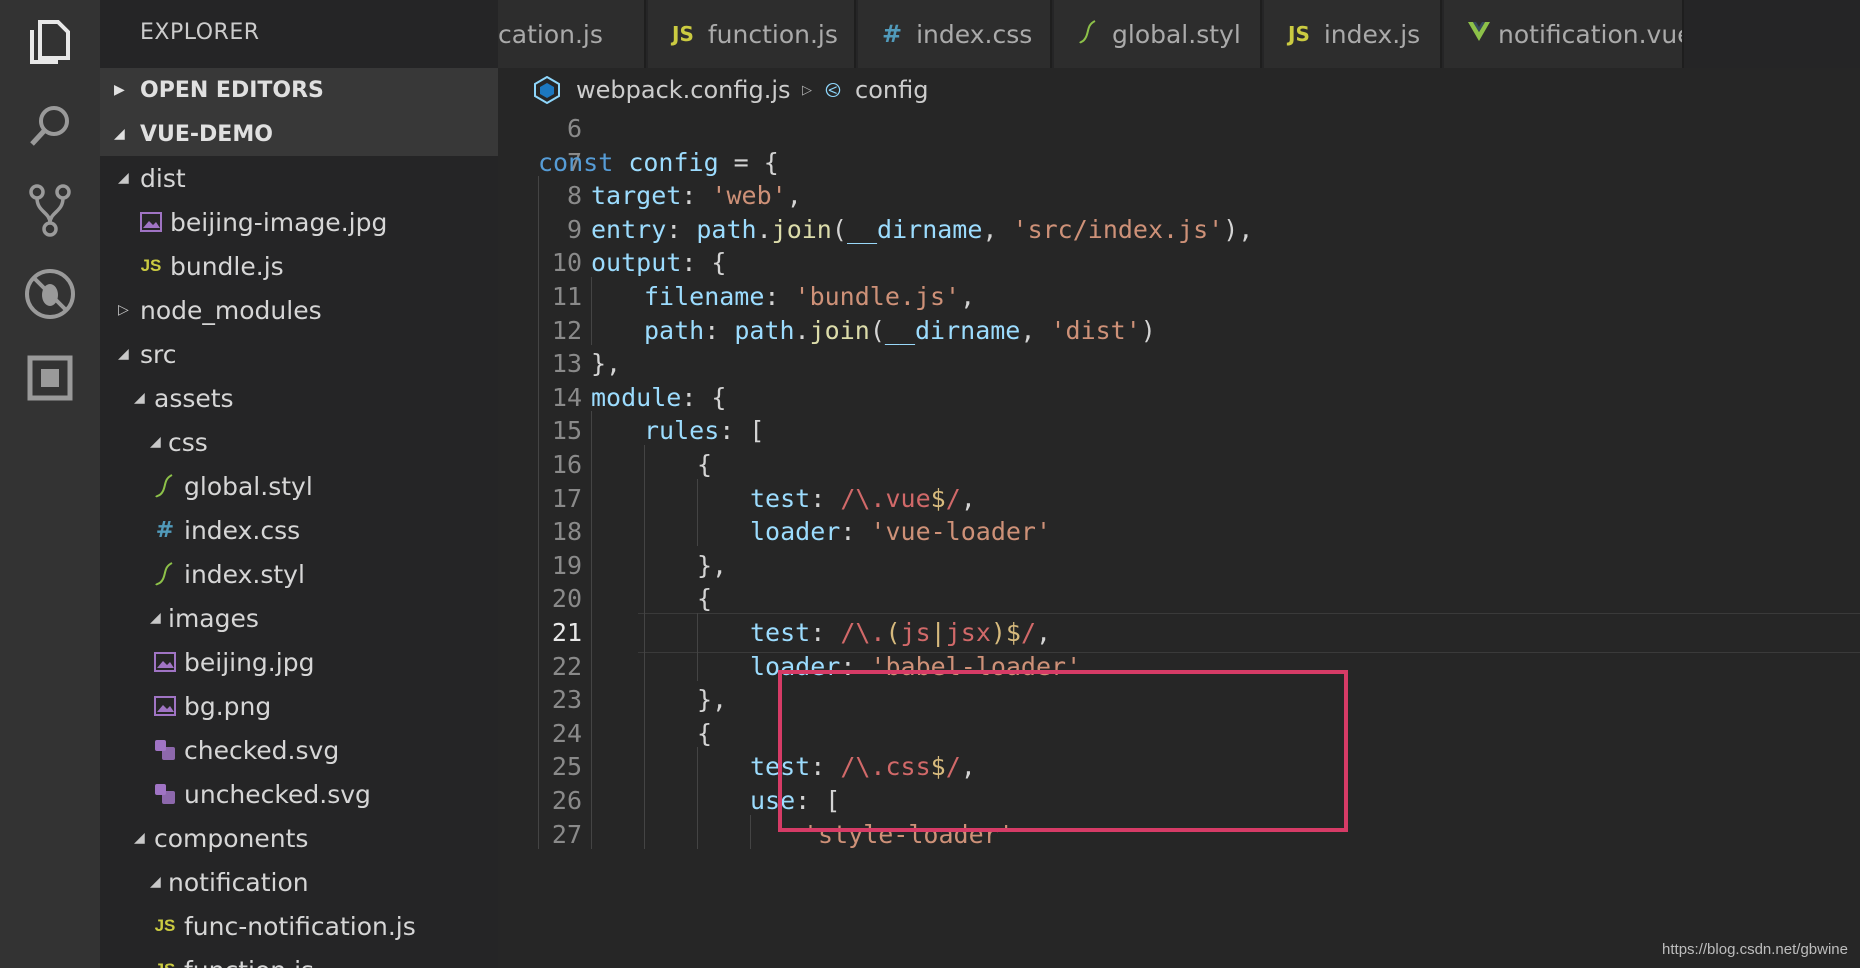 Image resolution: width=1860 pixels, height=968 pixels. Describe the element at coordinates (299, 442) in the screenshot. I see `tree-folder: ◢ css` at that location.